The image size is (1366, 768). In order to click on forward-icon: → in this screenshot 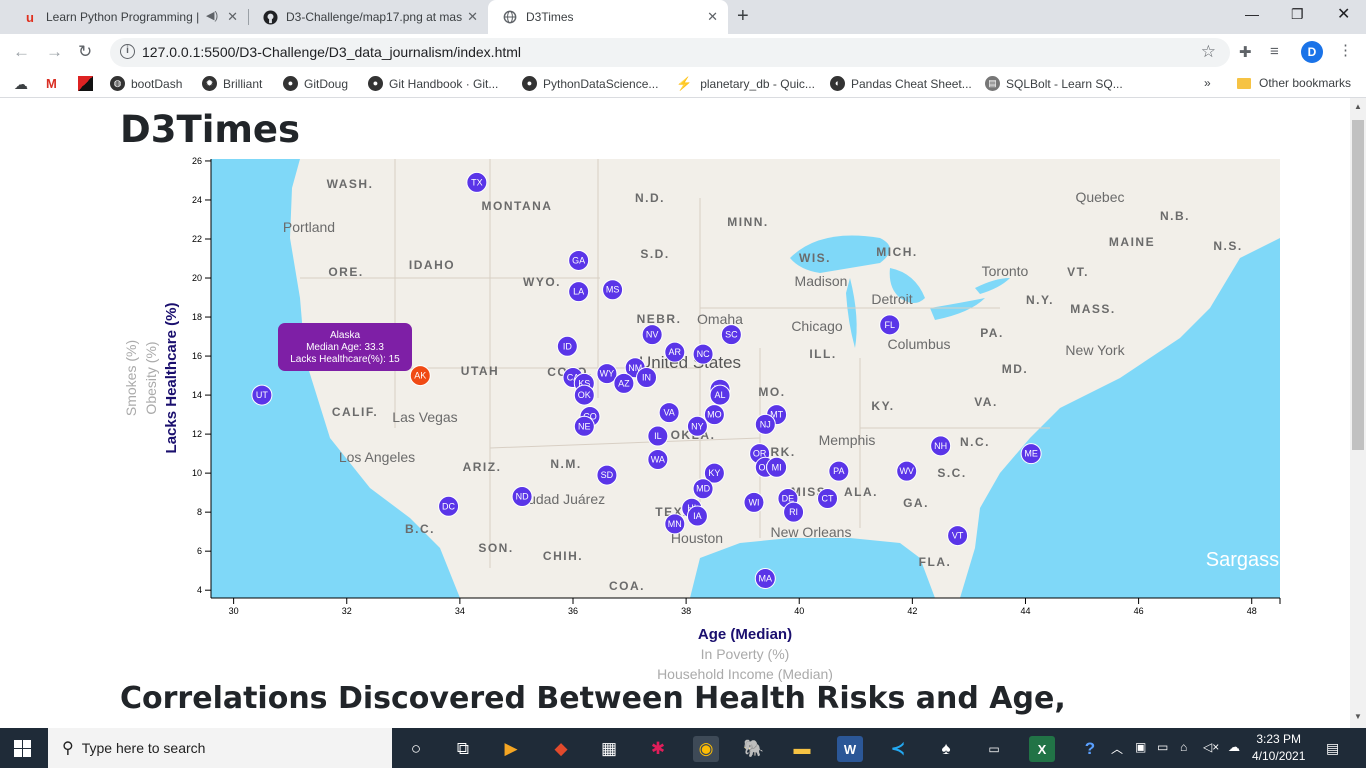, I will do `click(54, 52)`.